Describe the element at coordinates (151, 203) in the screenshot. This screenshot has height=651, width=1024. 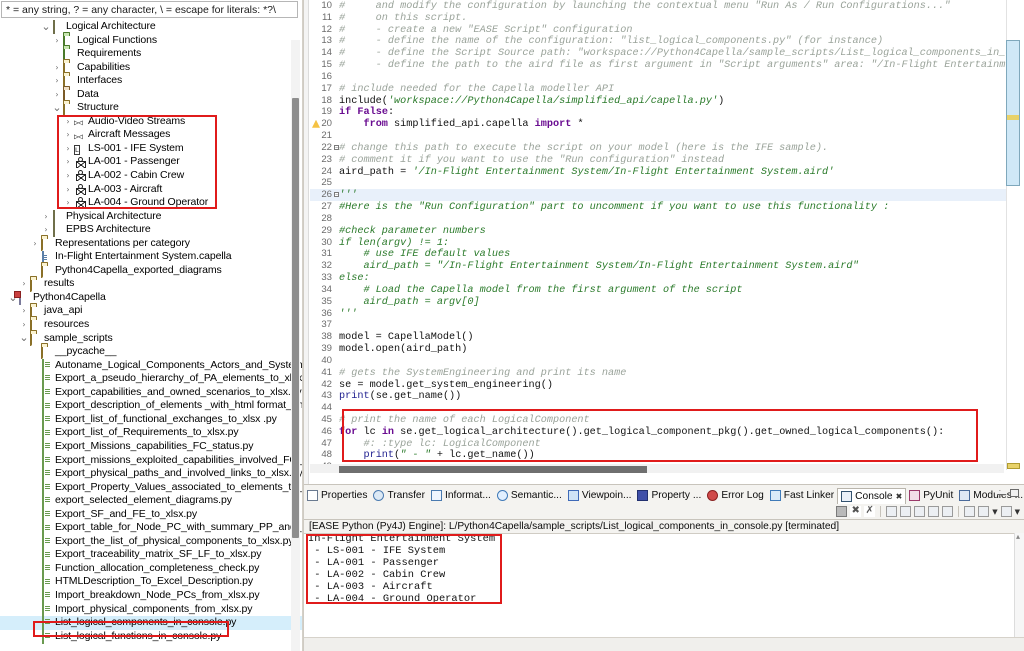
I see `tree-item: › LA-004 - Ground Operator` at that location.